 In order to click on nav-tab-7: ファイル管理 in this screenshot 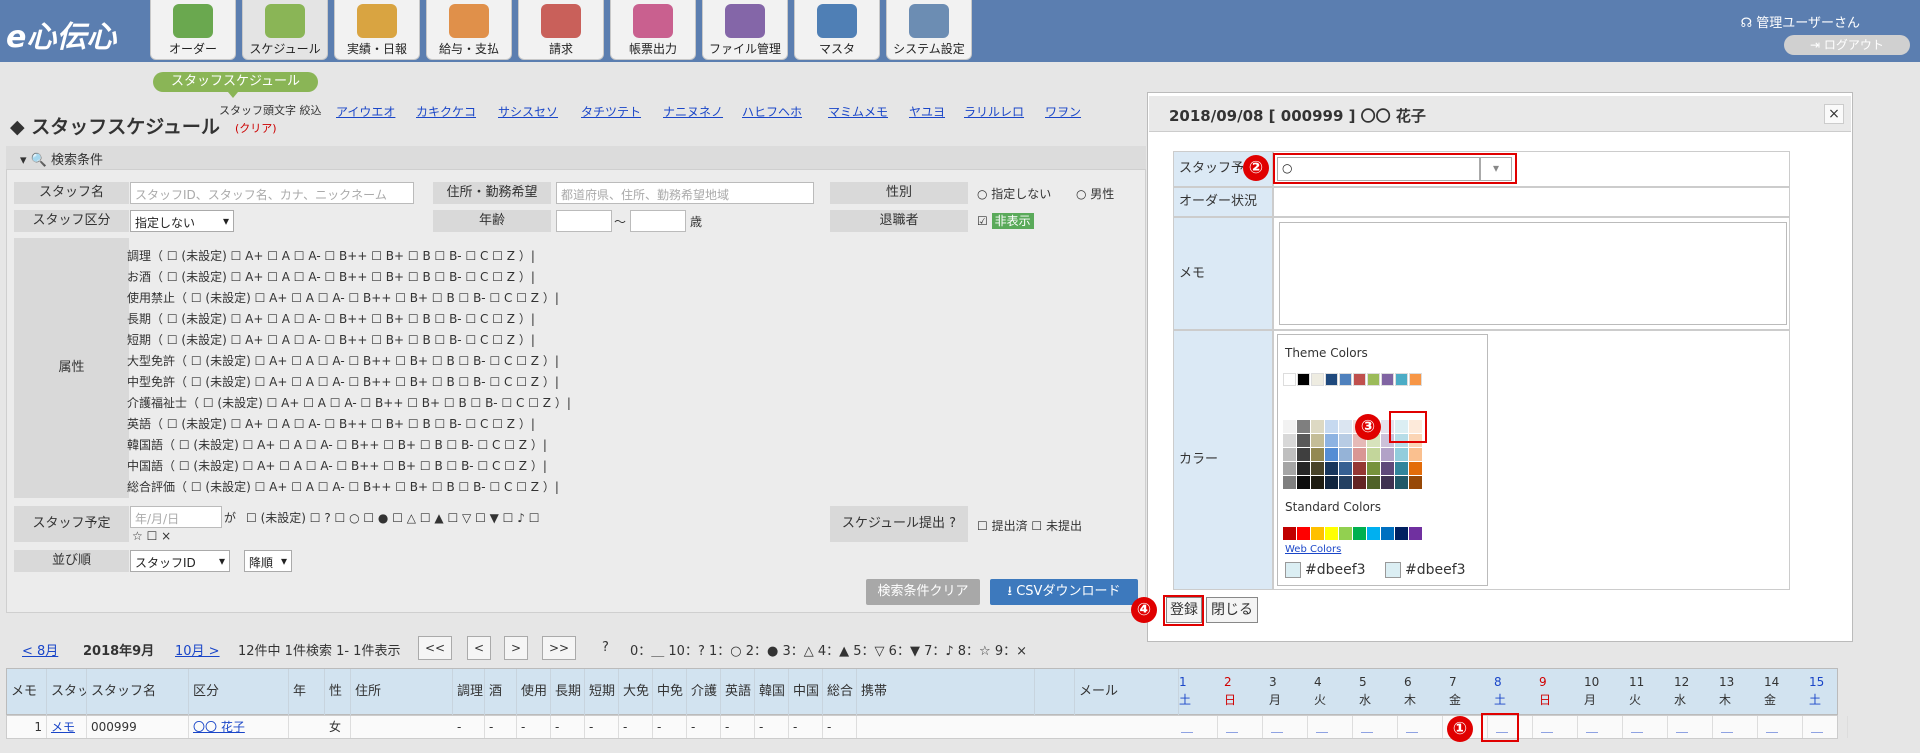, I will do `click(745, 30)`.